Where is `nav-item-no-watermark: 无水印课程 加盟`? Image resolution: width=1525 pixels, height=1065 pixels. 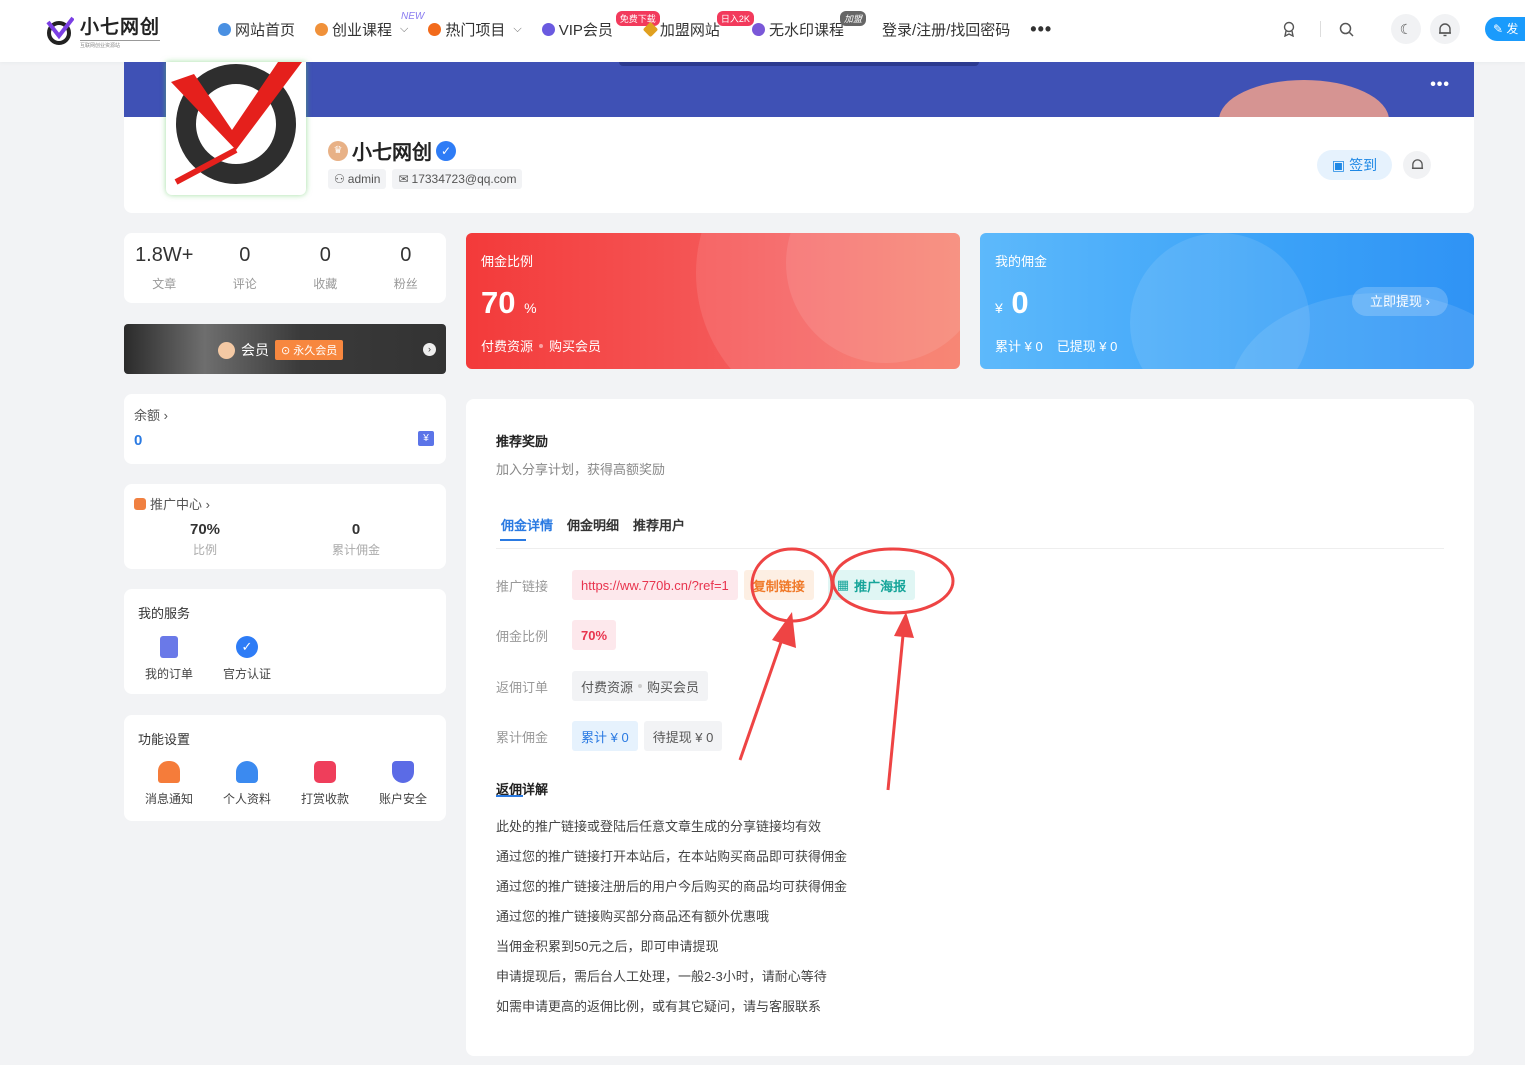 nav-item-no-watermark: 无水印课程 加盟 is located at coordinates (808, 25).